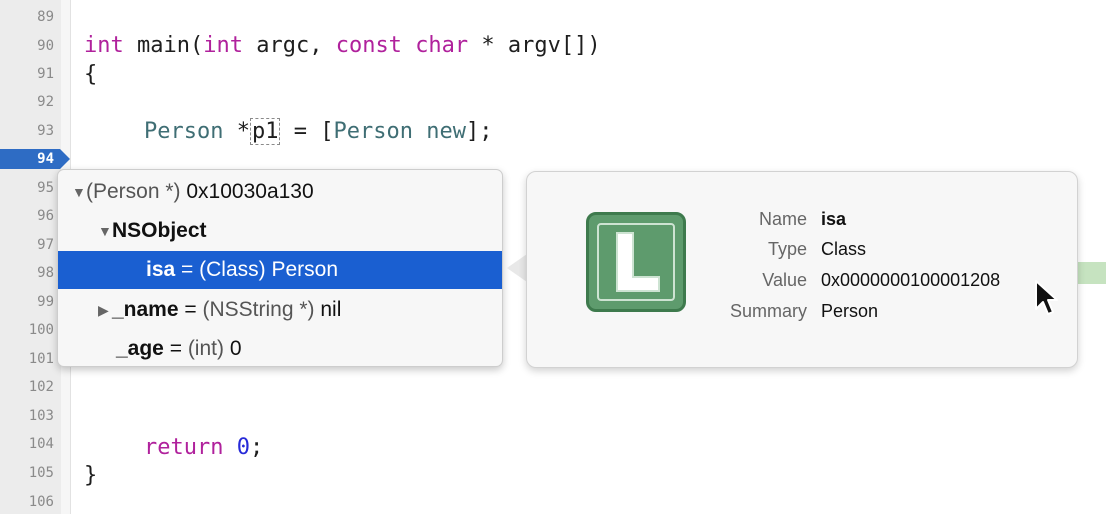 The height and width of the screenshot is (514, 1106). What do you see at coordinates (844, 249) in the screenshot?
I see `type-value: Class` at bounding box center [844, 249].